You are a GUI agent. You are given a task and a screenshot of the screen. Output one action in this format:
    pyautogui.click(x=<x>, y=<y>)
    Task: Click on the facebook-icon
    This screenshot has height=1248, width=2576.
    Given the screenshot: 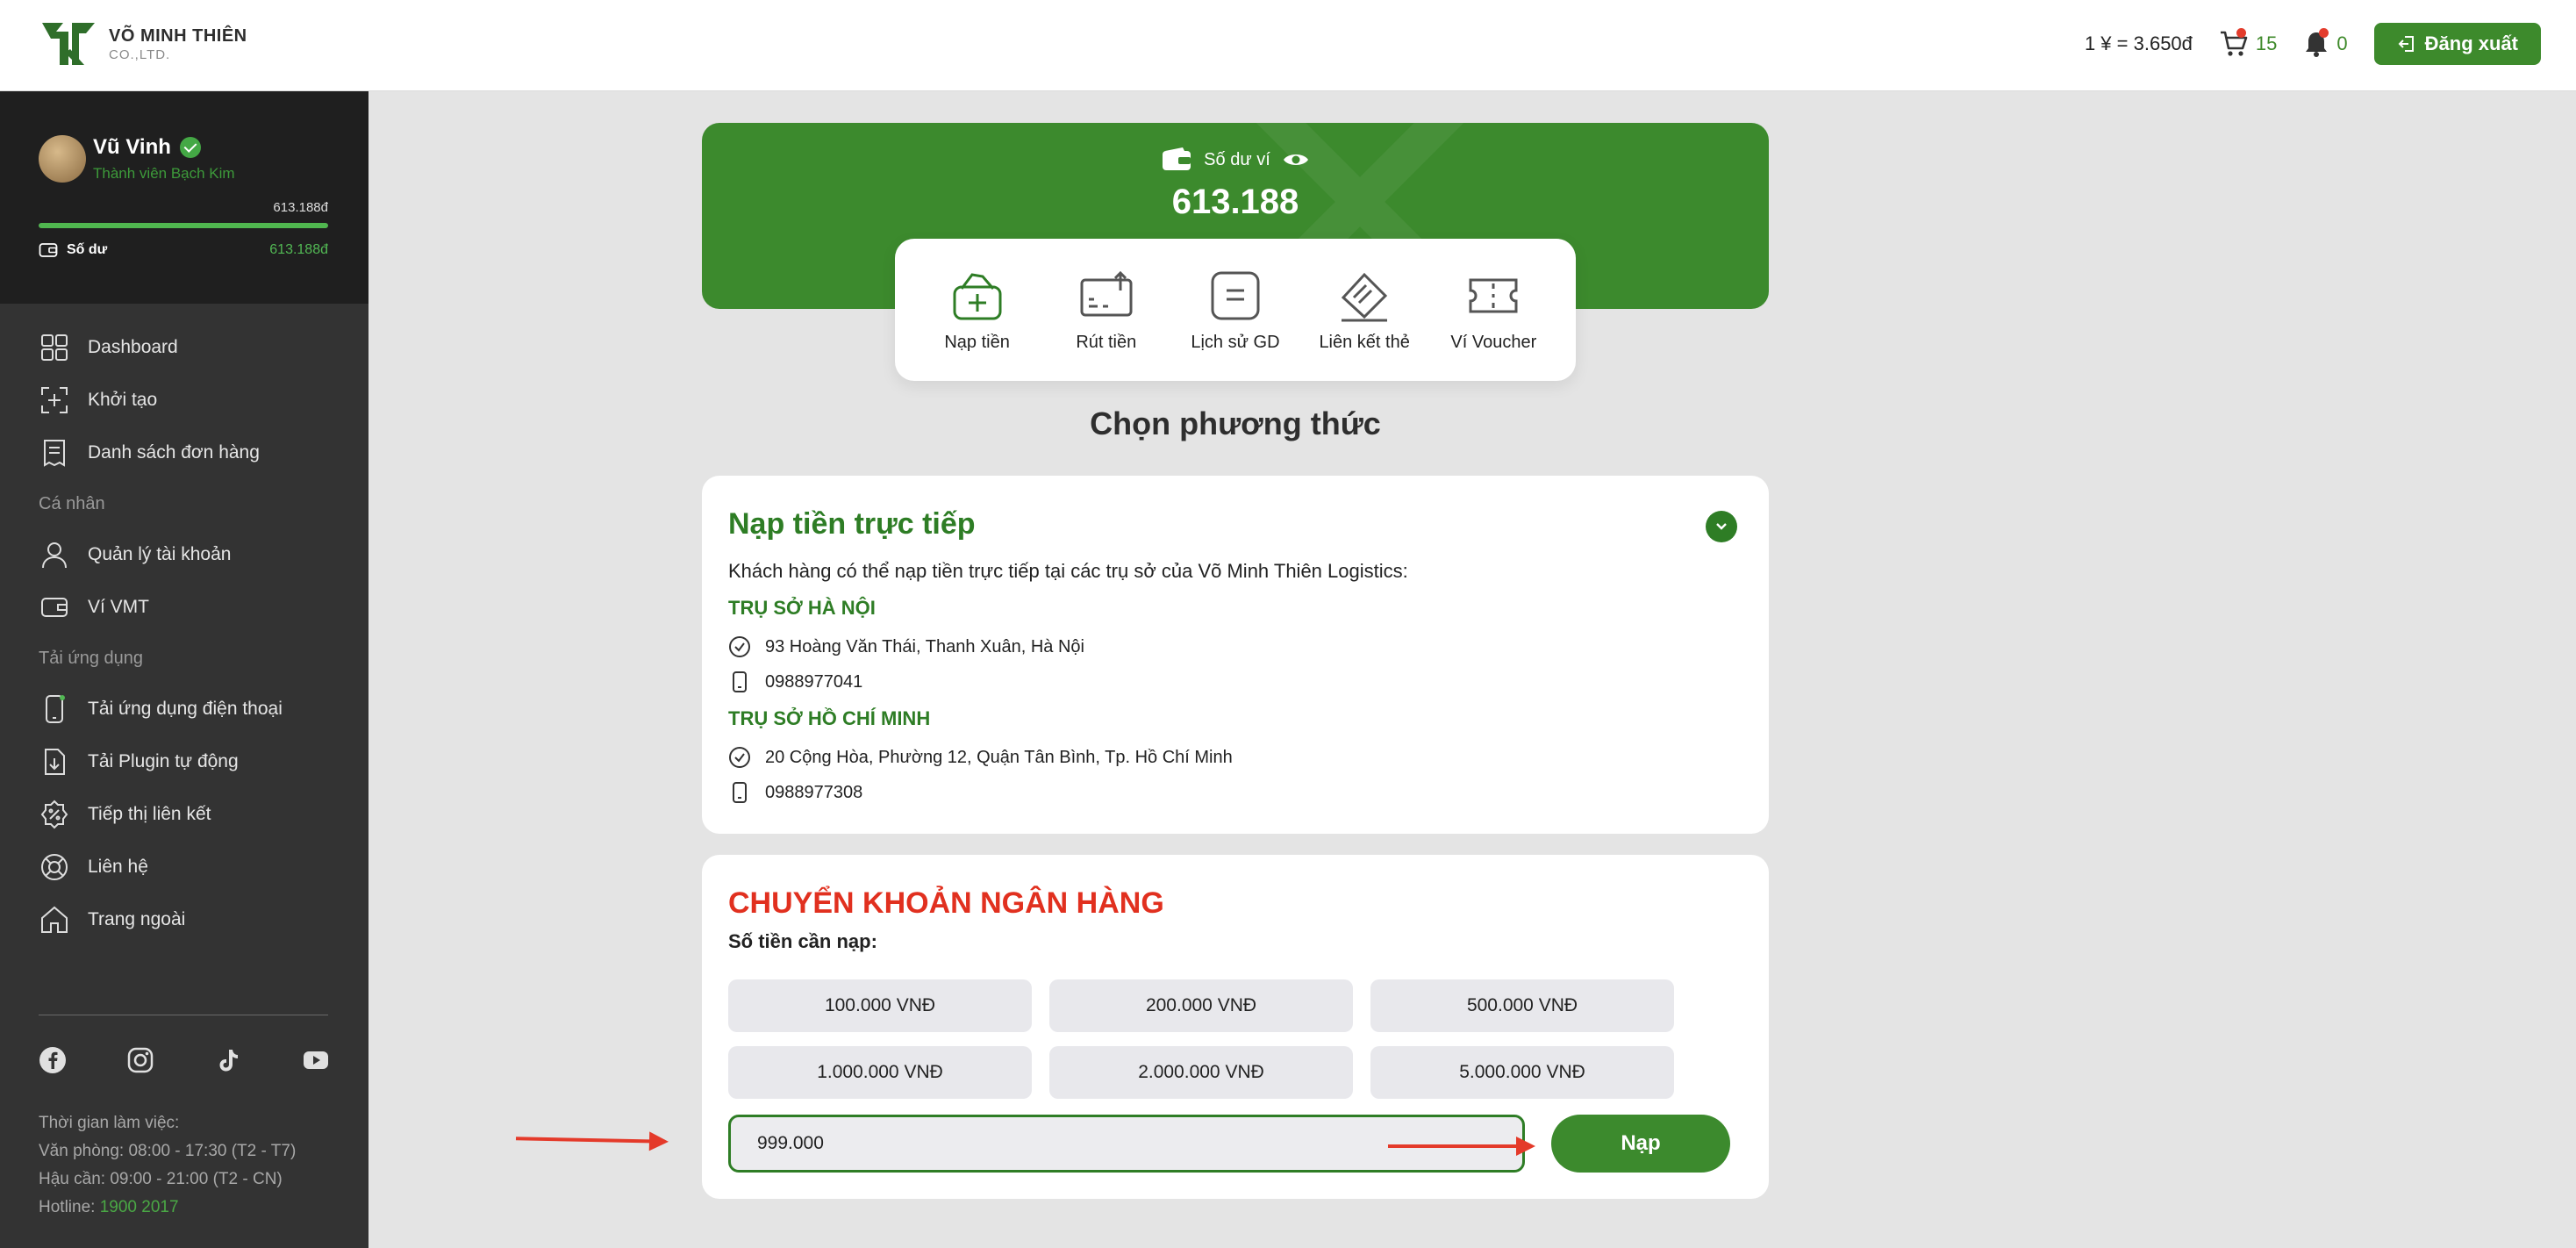 What is the action you would take?
    pyautogui.click(x=53, y=1060)
    